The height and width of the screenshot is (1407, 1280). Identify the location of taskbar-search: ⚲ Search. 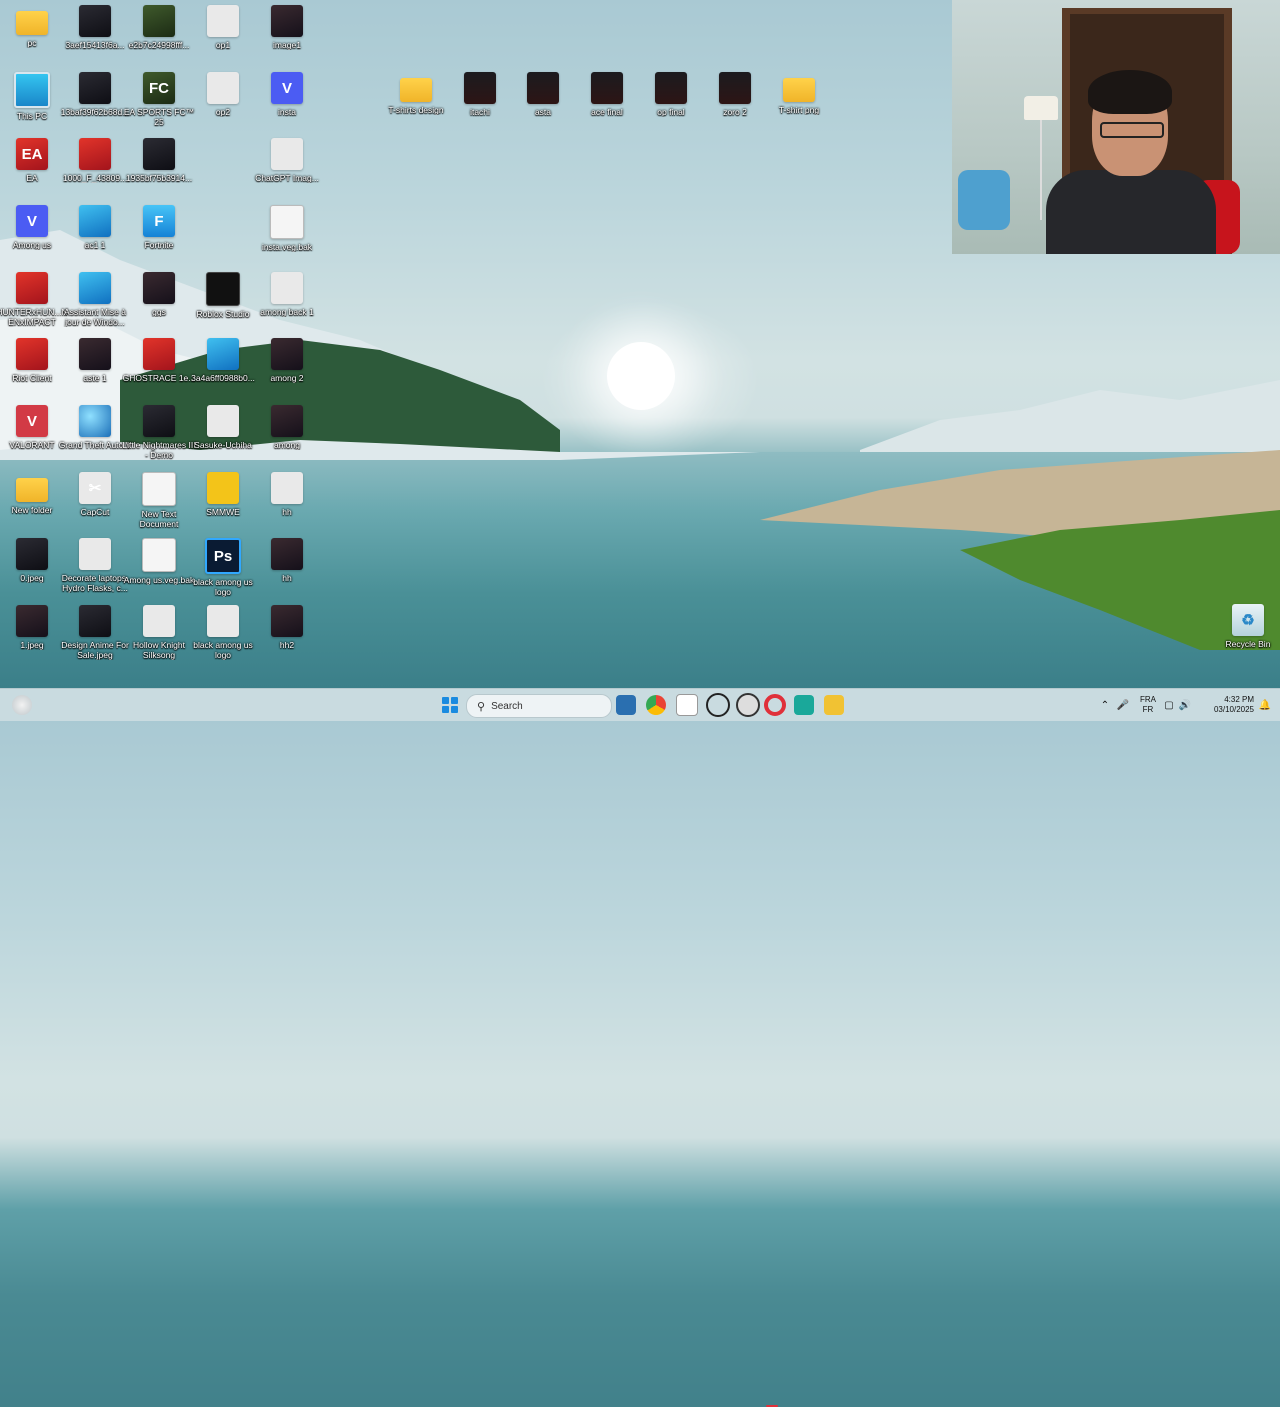
(539, 706).